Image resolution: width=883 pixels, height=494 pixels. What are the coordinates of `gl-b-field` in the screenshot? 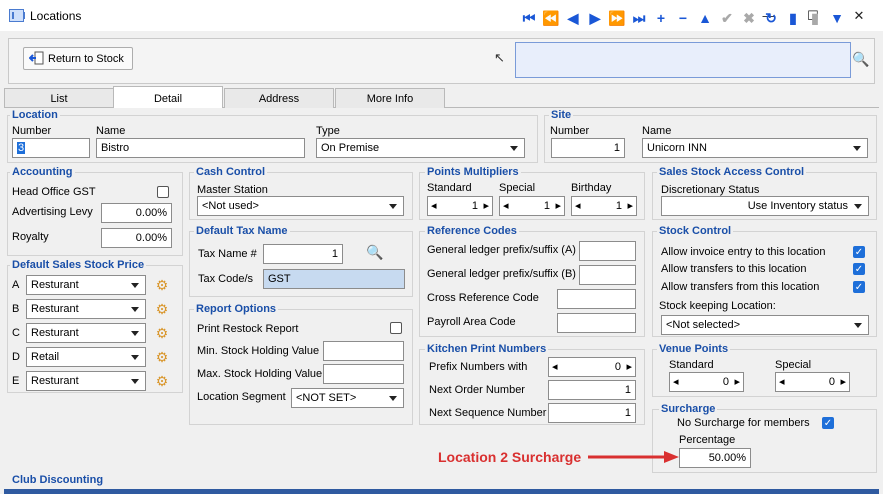 It's located at (607, 275).